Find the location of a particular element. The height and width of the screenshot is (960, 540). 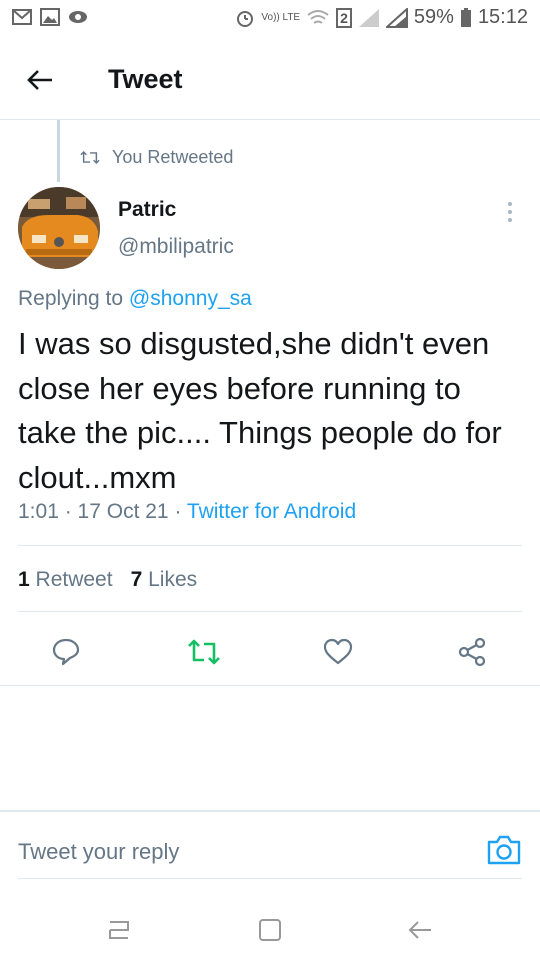

retweet-count: 1 is located at coordinates (24, 579).